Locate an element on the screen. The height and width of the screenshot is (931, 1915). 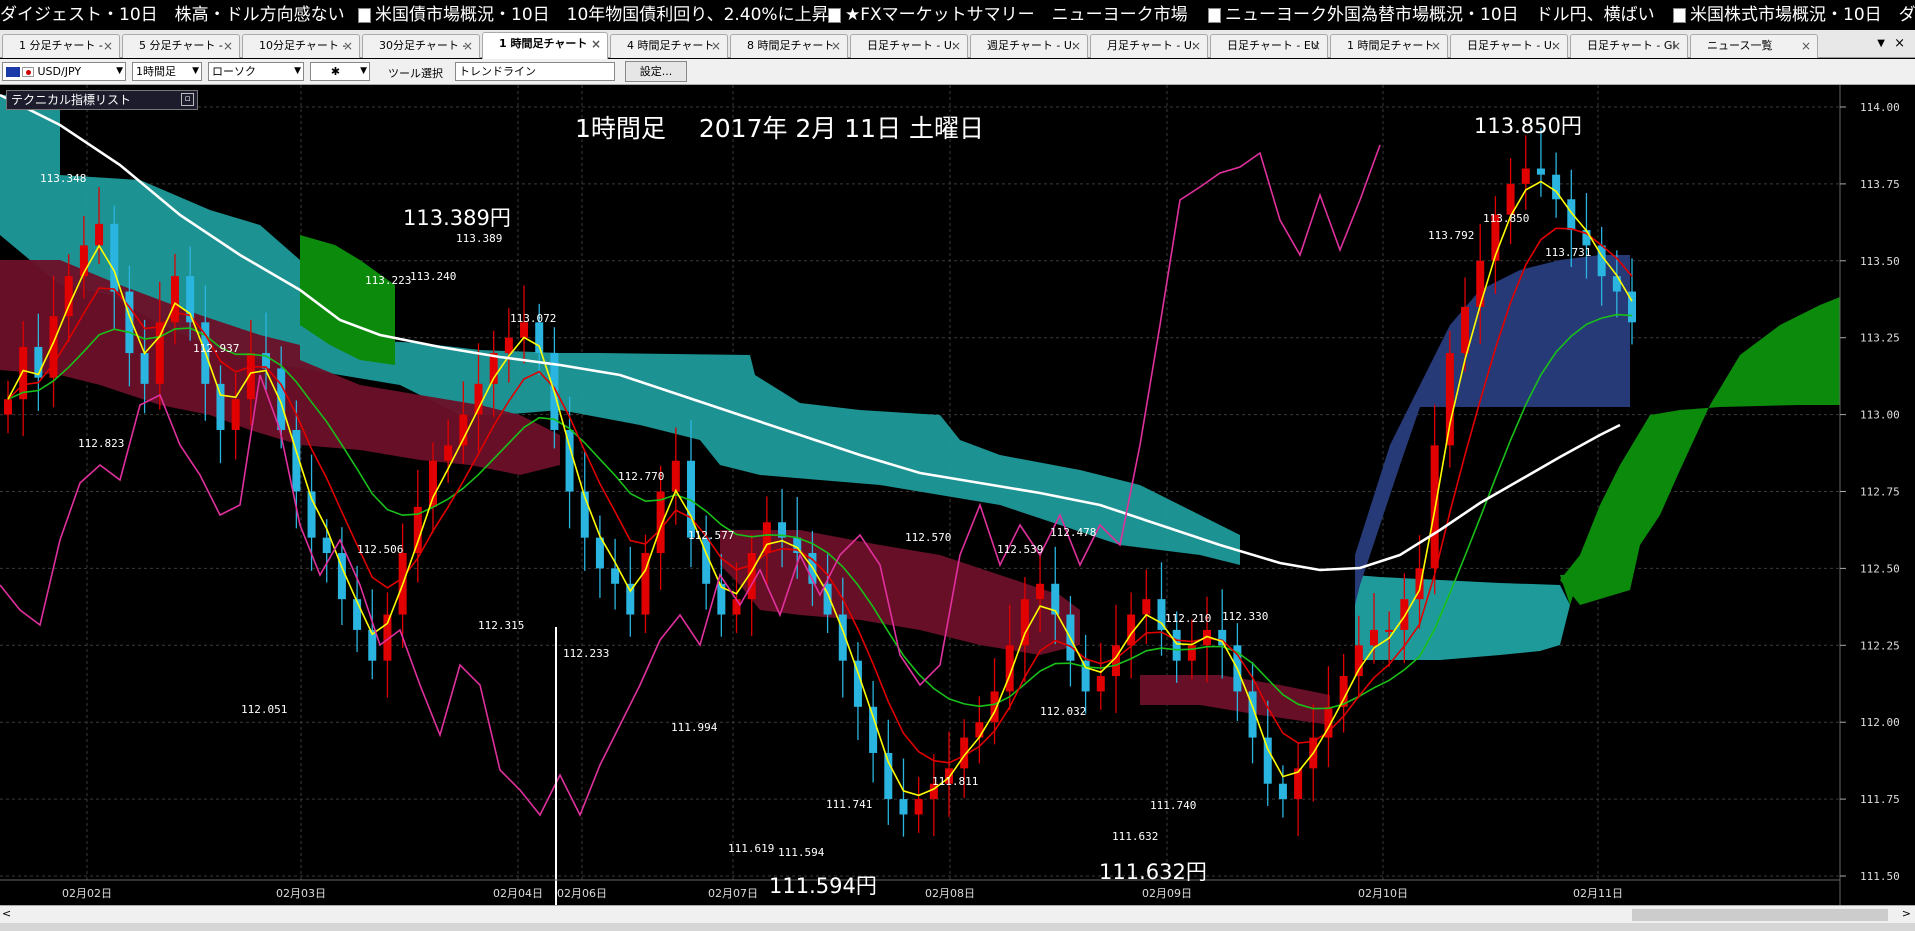
horizontal-scrollbar: < > is located at coordinates (957, 914).